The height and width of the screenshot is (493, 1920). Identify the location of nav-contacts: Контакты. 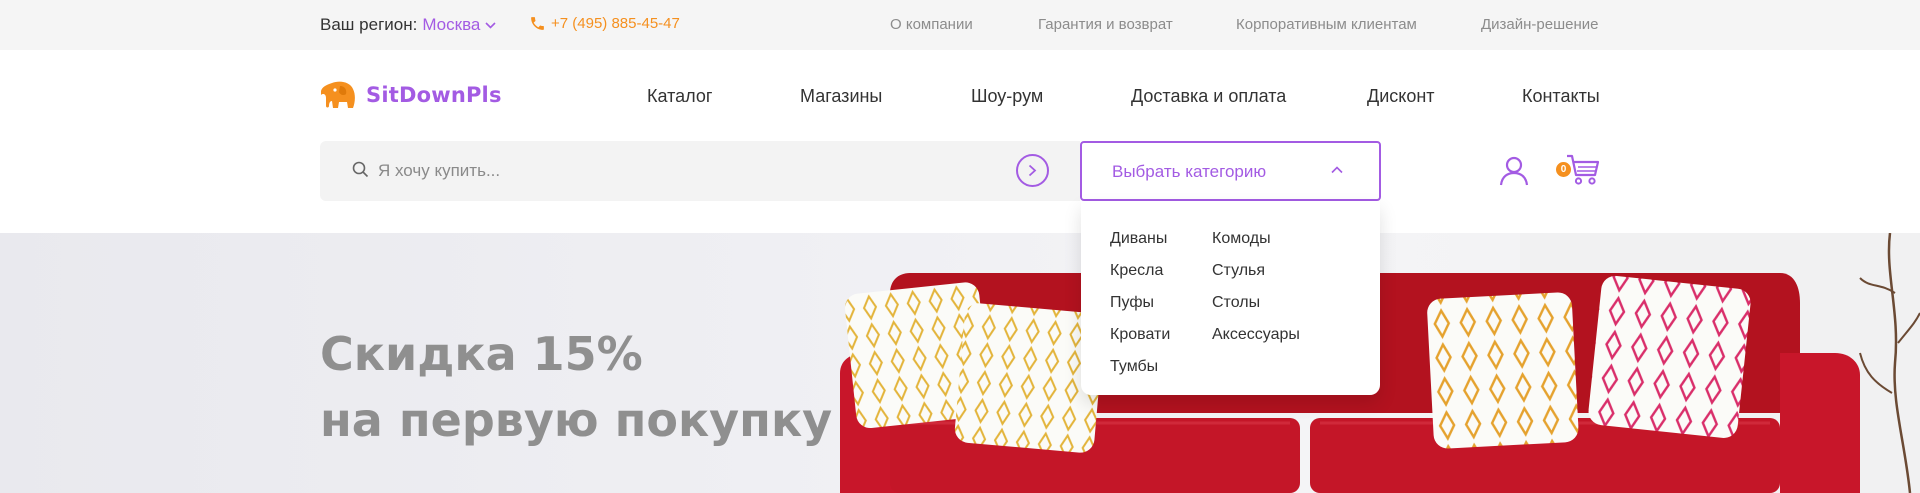
(1561, 96).